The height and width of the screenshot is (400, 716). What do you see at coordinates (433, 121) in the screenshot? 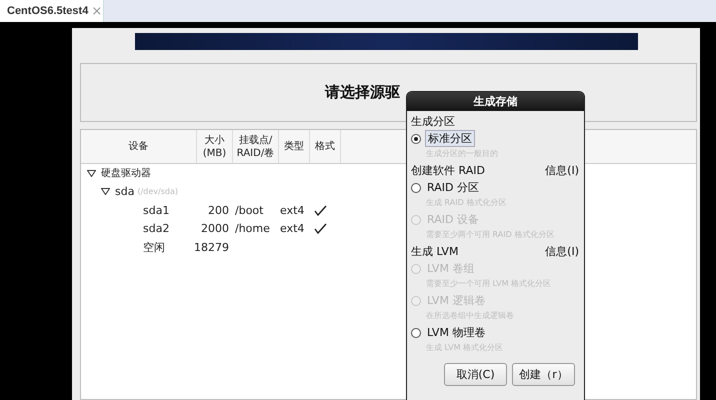
I see `section-title: 生成分区` at bounding box center [433, 121].